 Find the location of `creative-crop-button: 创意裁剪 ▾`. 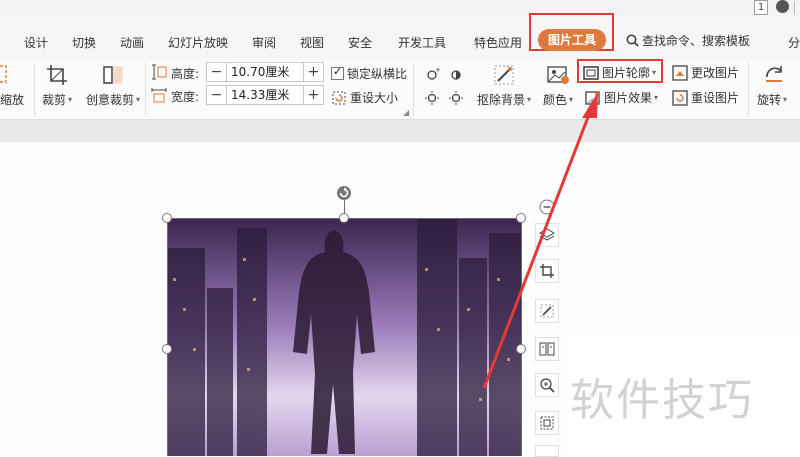

creative-crop-button: 创意裁剪 ▾ is located at coordinates (113, 99).